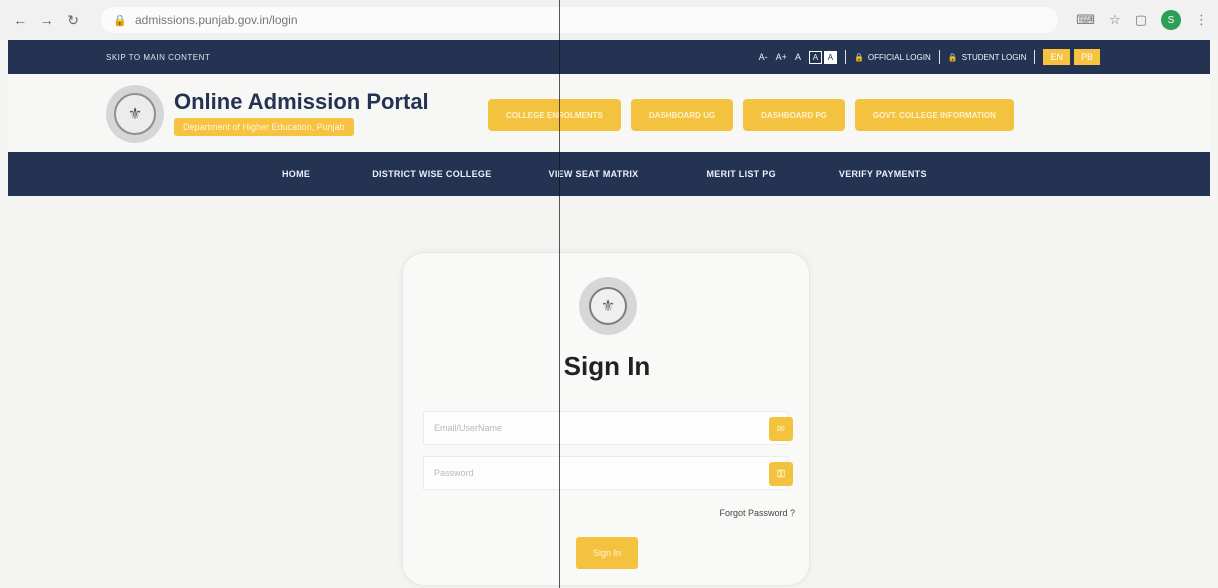 The image size is (1218, 588). I want to click on nav-home: HOME, so click(296, 174).